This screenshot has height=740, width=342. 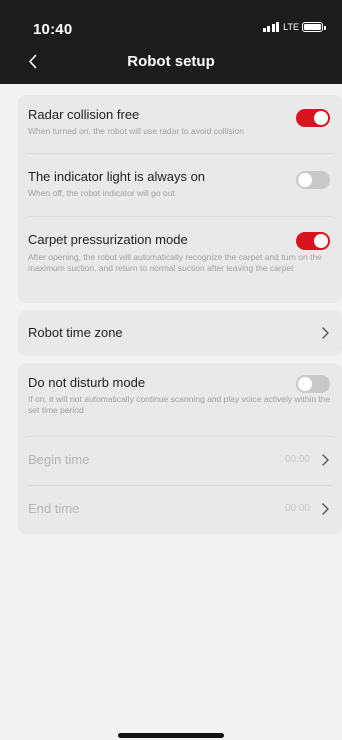 What do you see at coordinates (313, 180) in the screenshot?
I see `indicator-toggle` at bounding box center [313, 180].